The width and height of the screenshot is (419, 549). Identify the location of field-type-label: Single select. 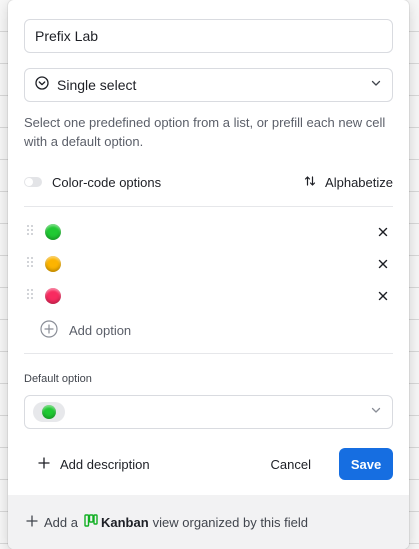
(97, 85).